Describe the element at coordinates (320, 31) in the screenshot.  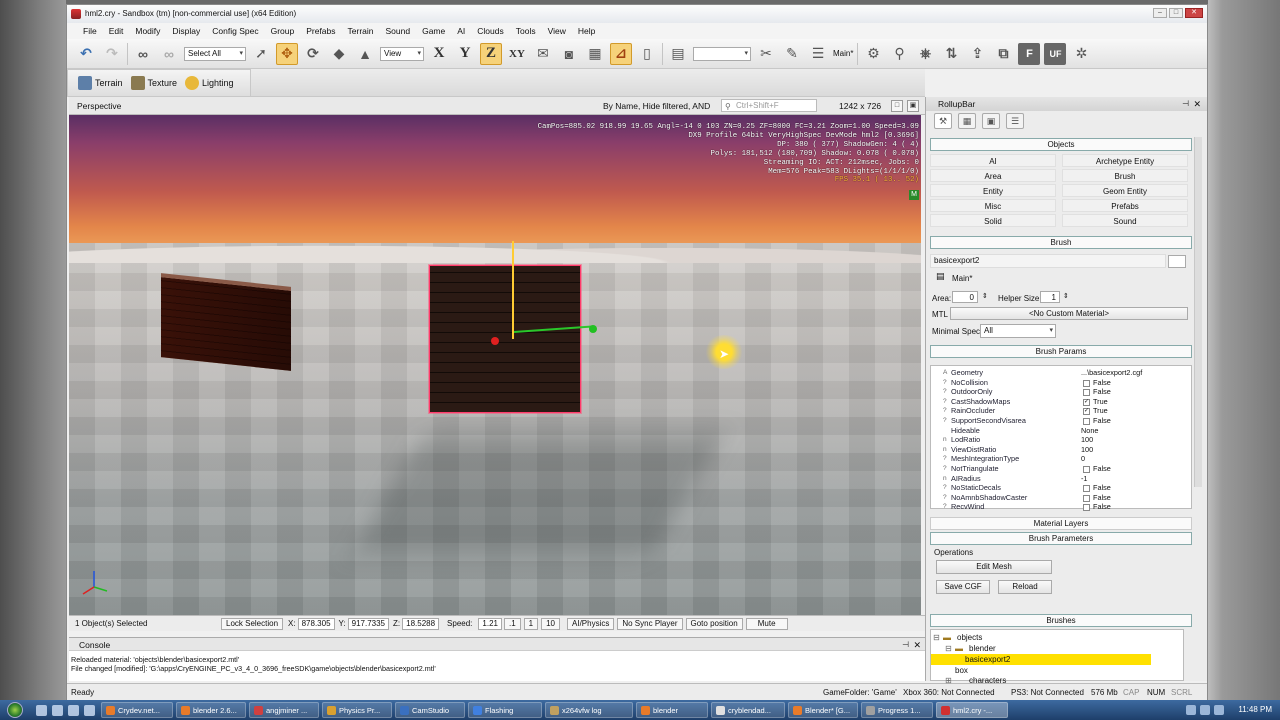
I see `menu-prefabs: Prefabs` at that location.